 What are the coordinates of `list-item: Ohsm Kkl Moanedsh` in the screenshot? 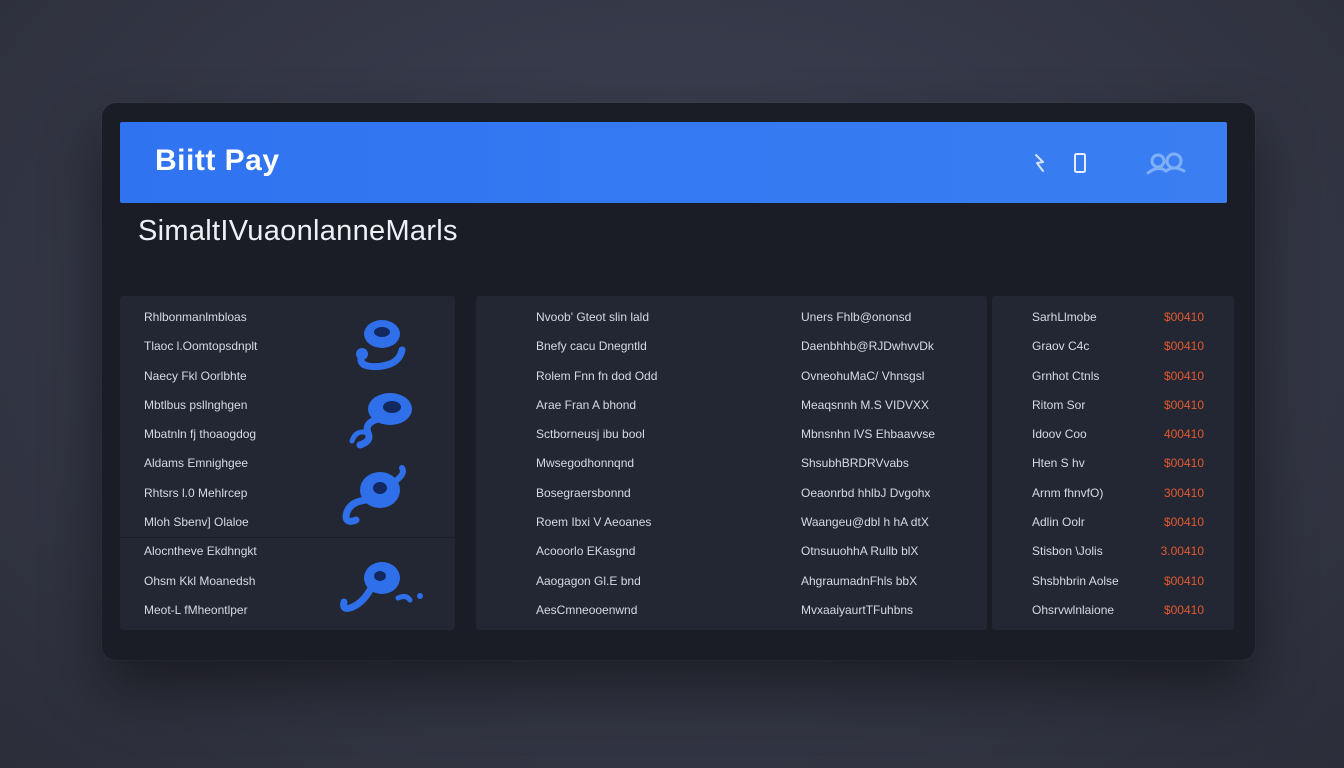 It's located at (200, 581).